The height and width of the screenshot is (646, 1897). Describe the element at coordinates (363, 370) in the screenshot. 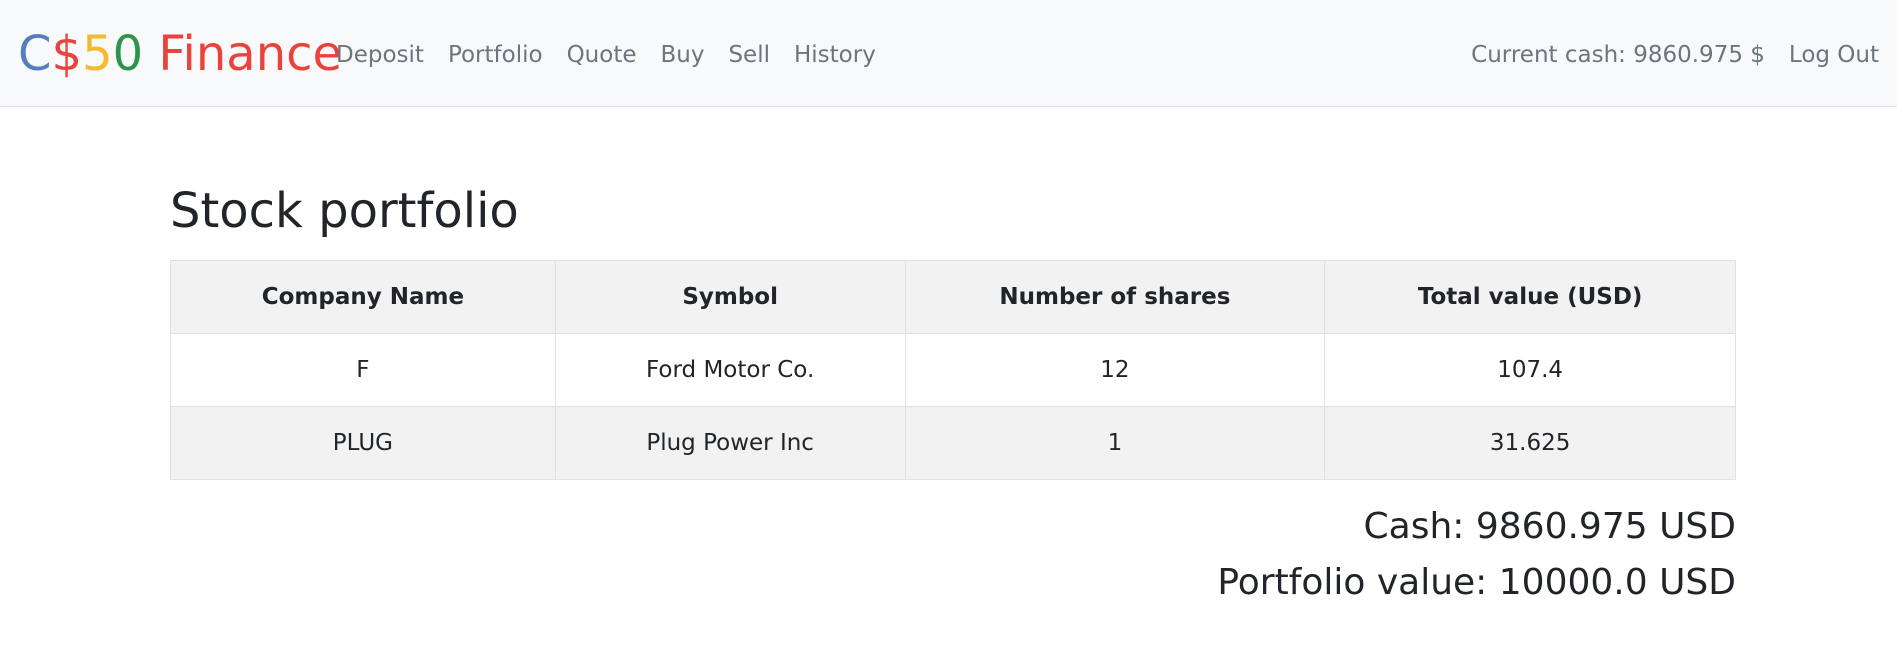

I see `table-cell: F` at that location.